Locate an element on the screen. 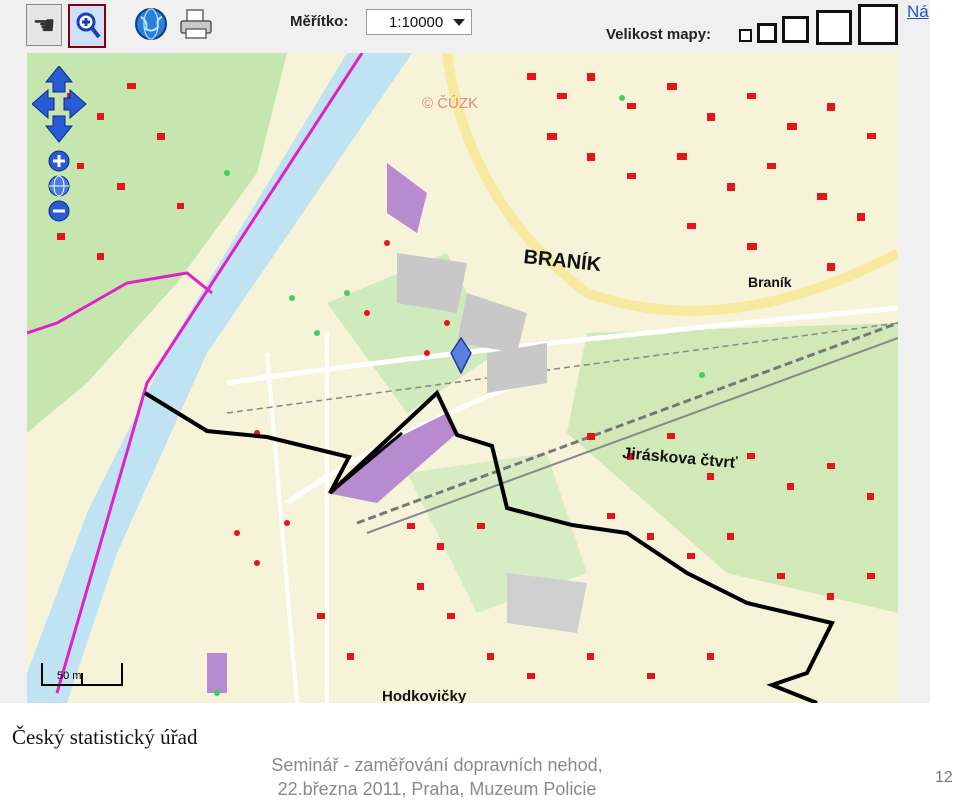 The image size is (960, 803). map-size-s-button is located at coordinates (767, 33).